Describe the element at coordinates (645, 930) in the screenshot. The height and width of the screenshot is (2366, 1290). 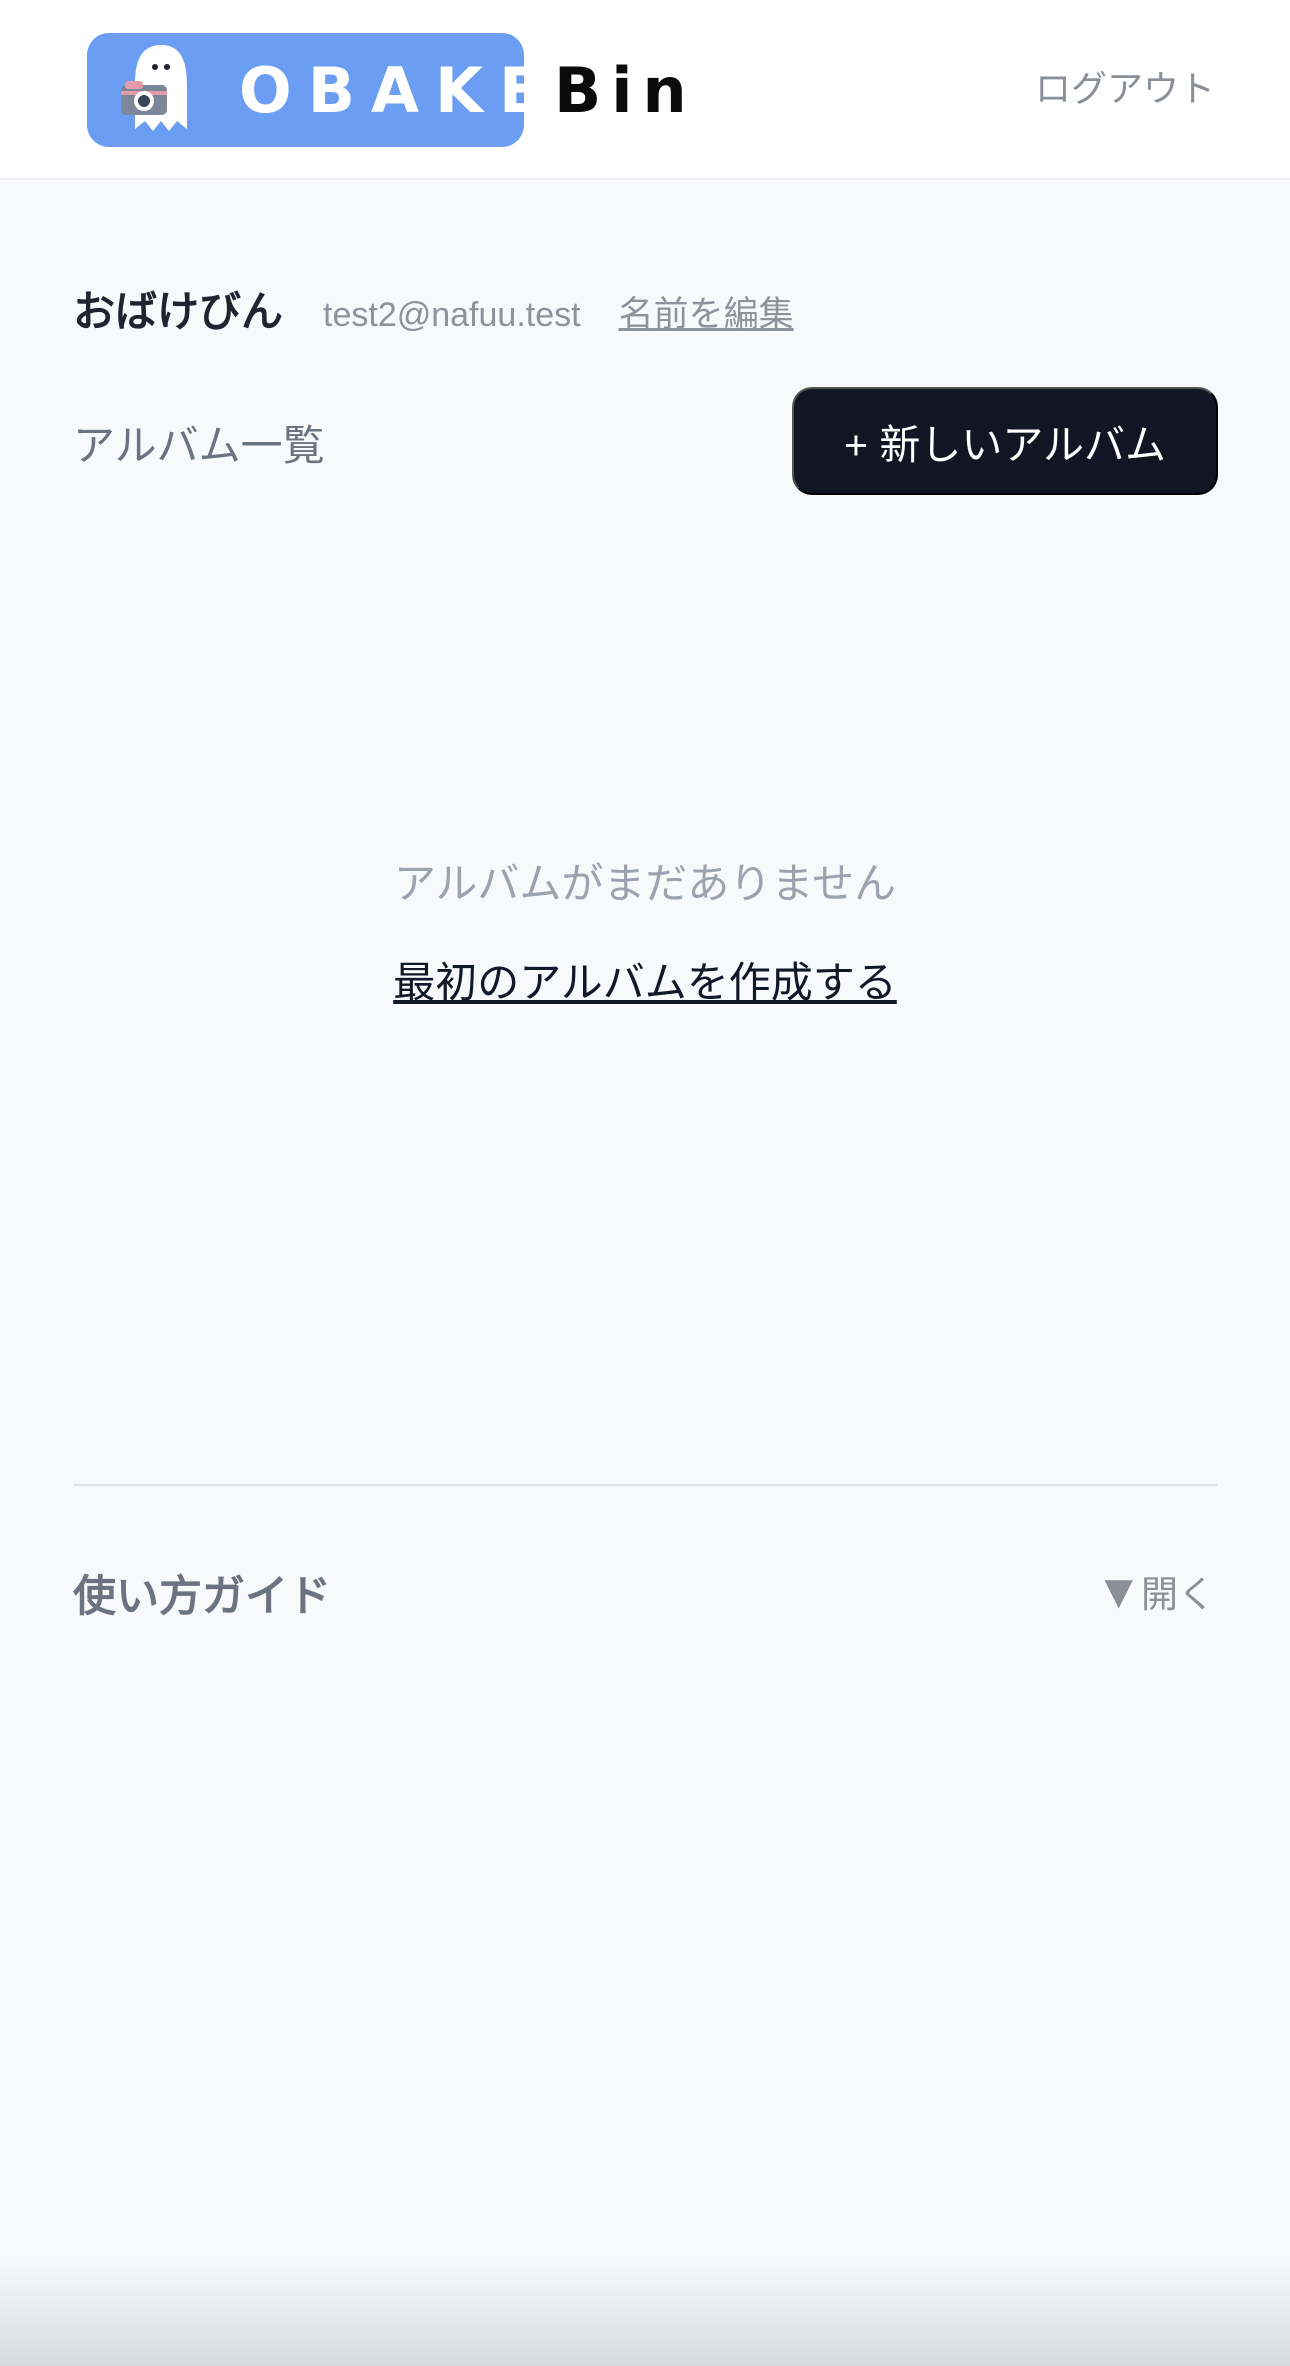
I see `empty-state: アルバムがまだありません 最初のアルバムを作成する` at that location.